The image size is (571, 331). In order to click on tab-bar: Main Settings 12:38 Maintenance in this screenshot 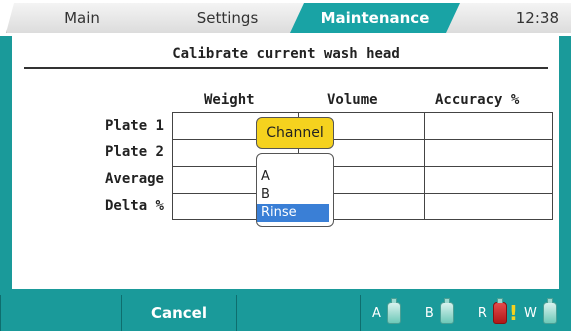, I will do `click(285, 18)`.